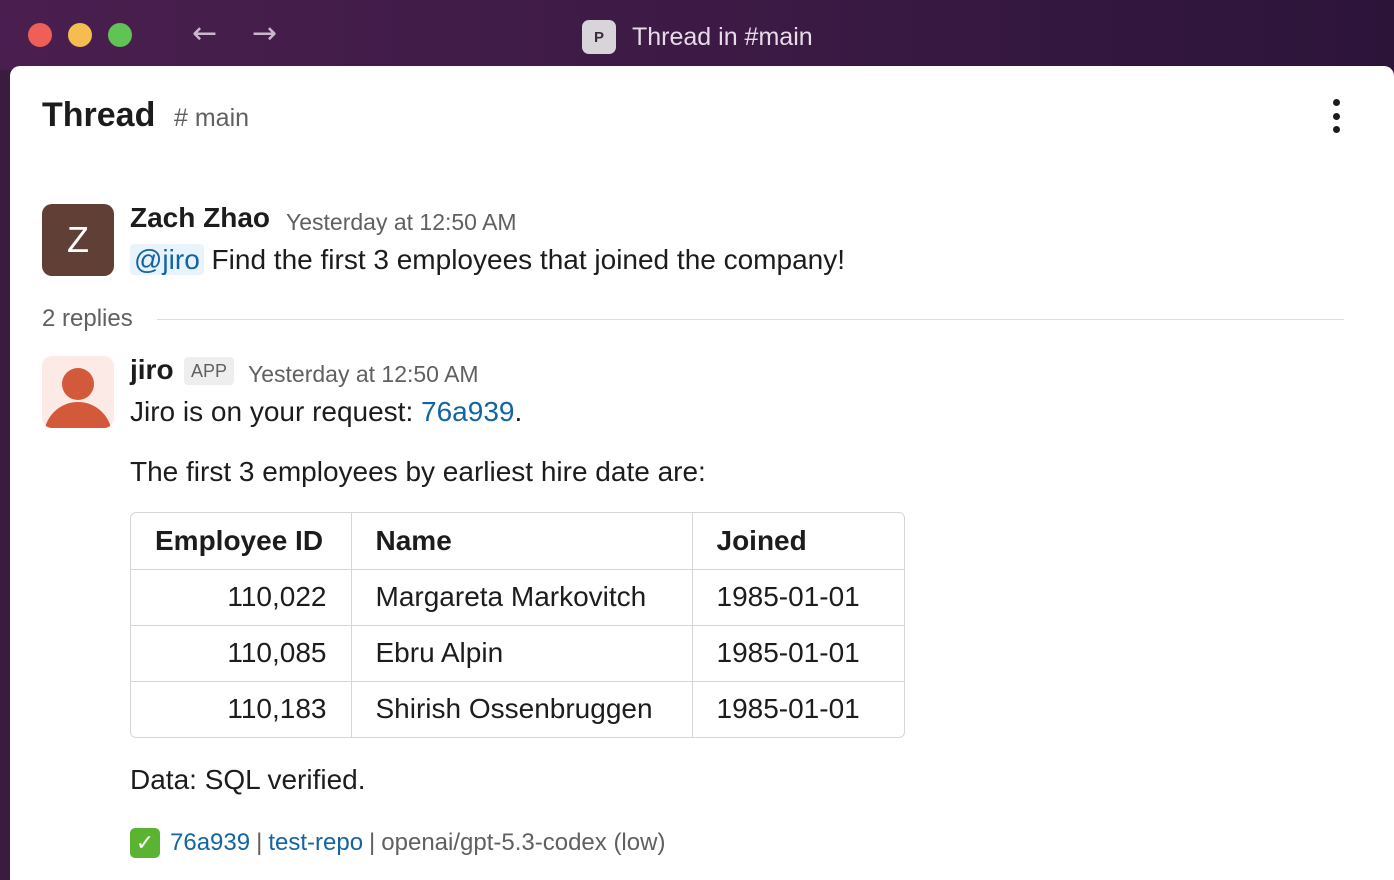 The height and width of the screenshot is (880, 1394). Describe the element at coordinates (599, 37) in the screenshot. I see `workspace-icon: P` at that location.